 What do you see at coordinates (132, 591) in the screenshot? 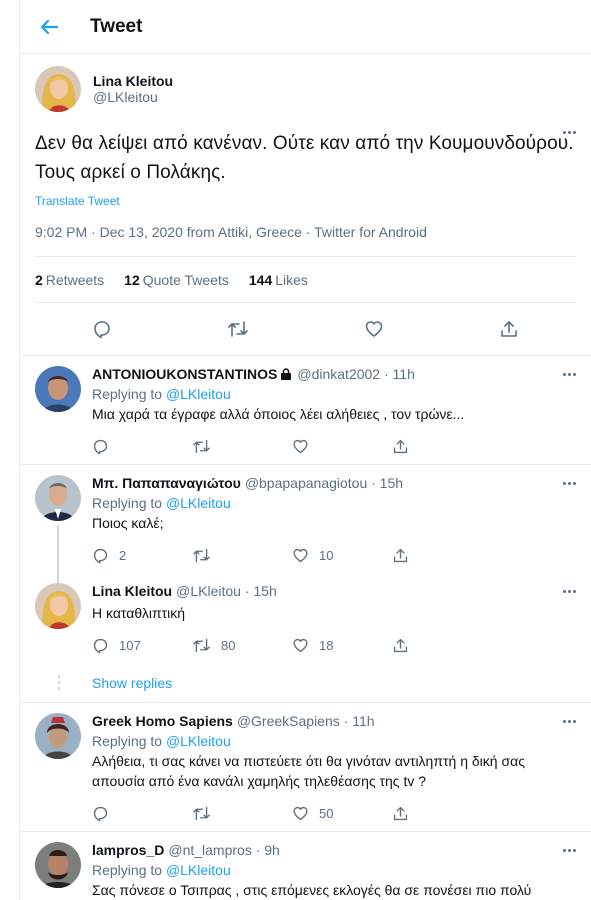
I see `reply-author-name: Lina Kleitou` at bounding box center [132, 591].